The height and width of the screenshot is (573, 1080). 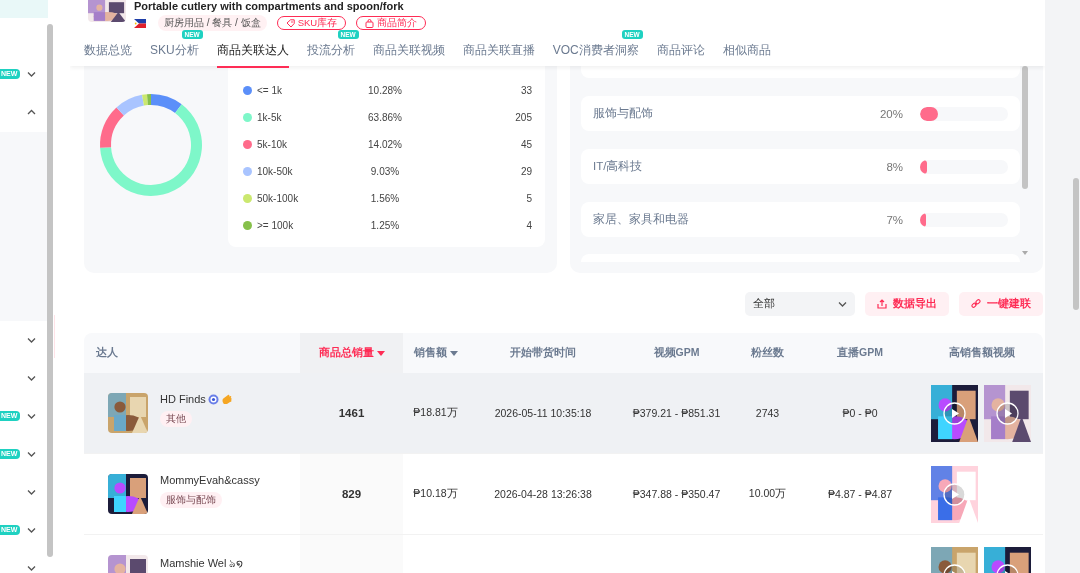 What do you see at coordinates (746, 53) in the screenshot?
I see `tab: 相似商品` at bounding box center [746, 53].